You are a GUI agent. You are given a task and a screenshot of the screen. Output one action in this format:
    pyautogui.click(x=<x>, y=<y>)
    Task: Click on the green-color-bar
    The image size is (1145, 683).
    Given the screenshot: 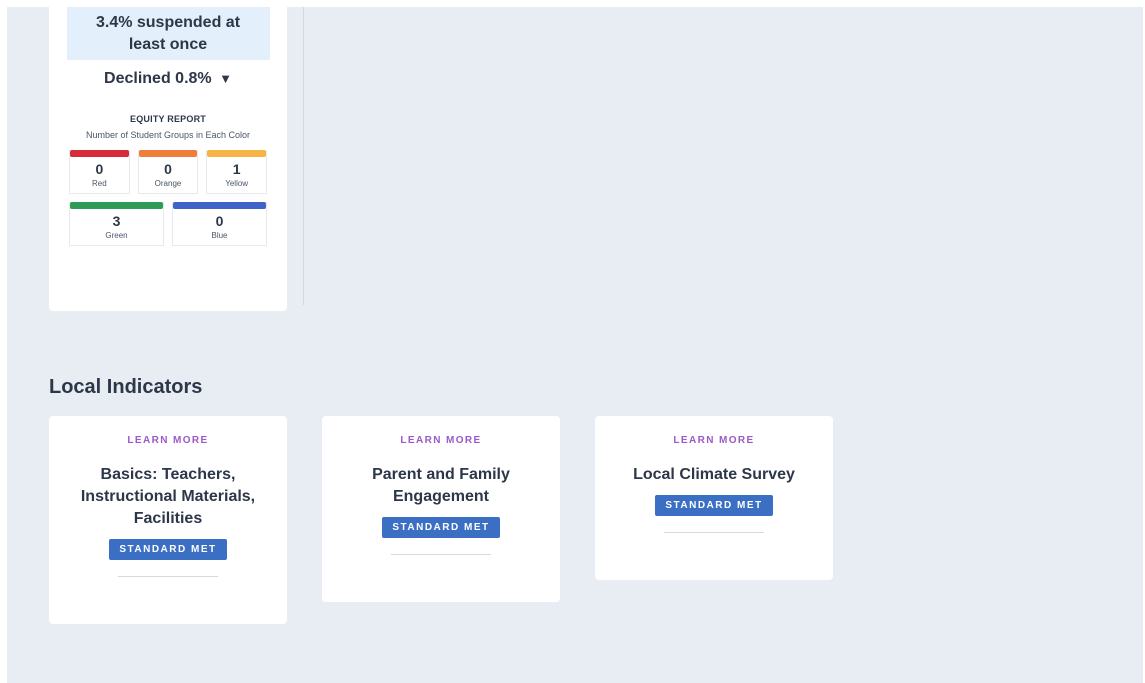 What is the action you would take?
    pyautogui.click(x=116, y=205)
    